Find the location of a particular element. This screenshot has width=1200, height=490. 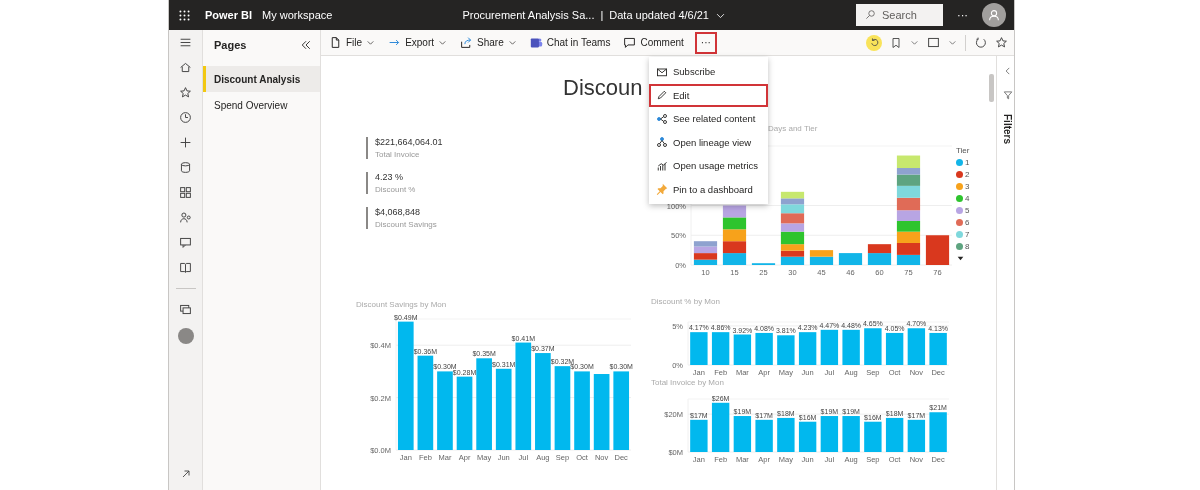

home-icon is located at coordinates (185, 67).